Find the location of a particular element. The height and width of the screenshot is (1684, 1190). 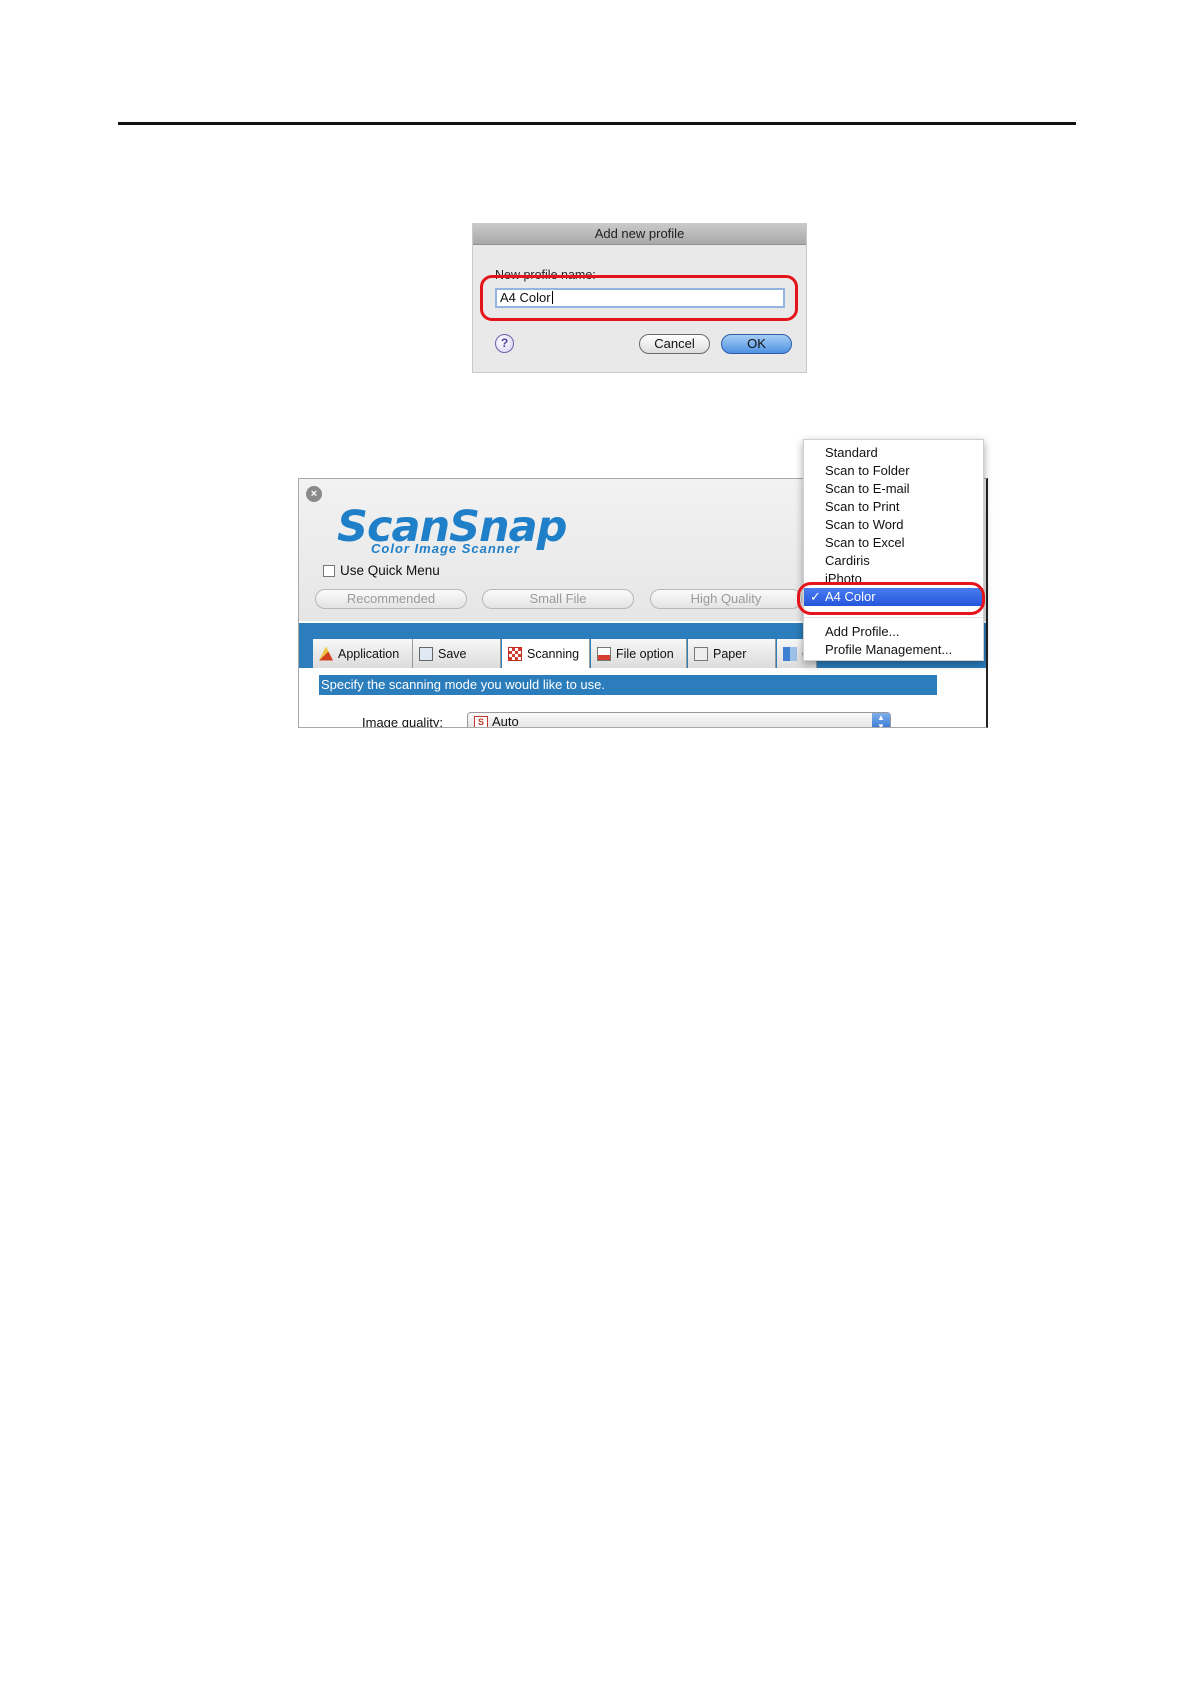

menu-item-scan-to-word: Scan to Word is located at coordinates (893, 525).